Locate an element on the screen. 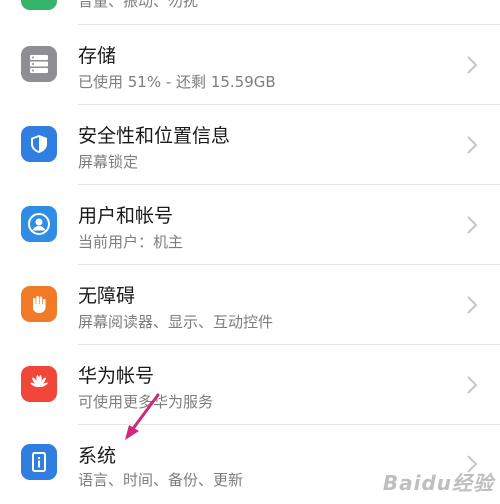 This screenshot has width=500, height=504. shield-icon is located at coordinates (39, 144).